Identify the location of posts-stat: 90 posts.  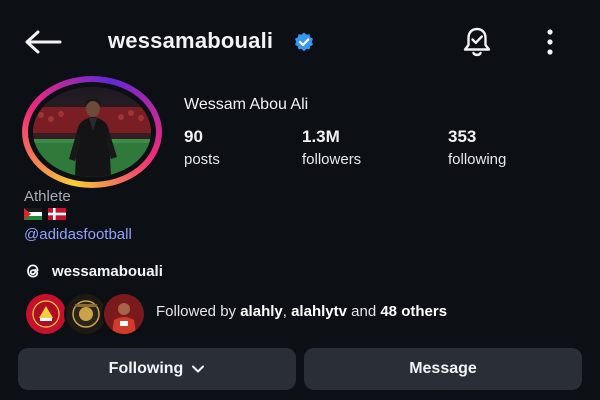
(202, 147).